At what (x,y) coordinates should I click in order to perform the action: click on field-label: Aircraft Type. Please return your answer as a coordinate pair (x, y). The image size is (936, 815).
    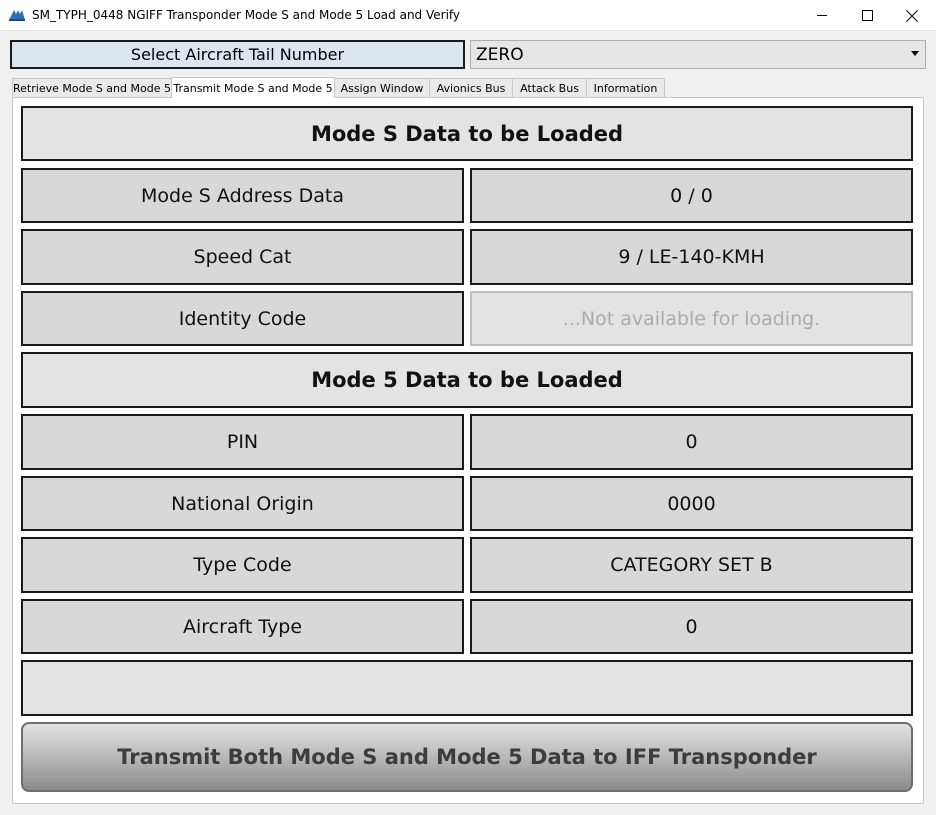
    Looking at the image, I should click on (242, 626).